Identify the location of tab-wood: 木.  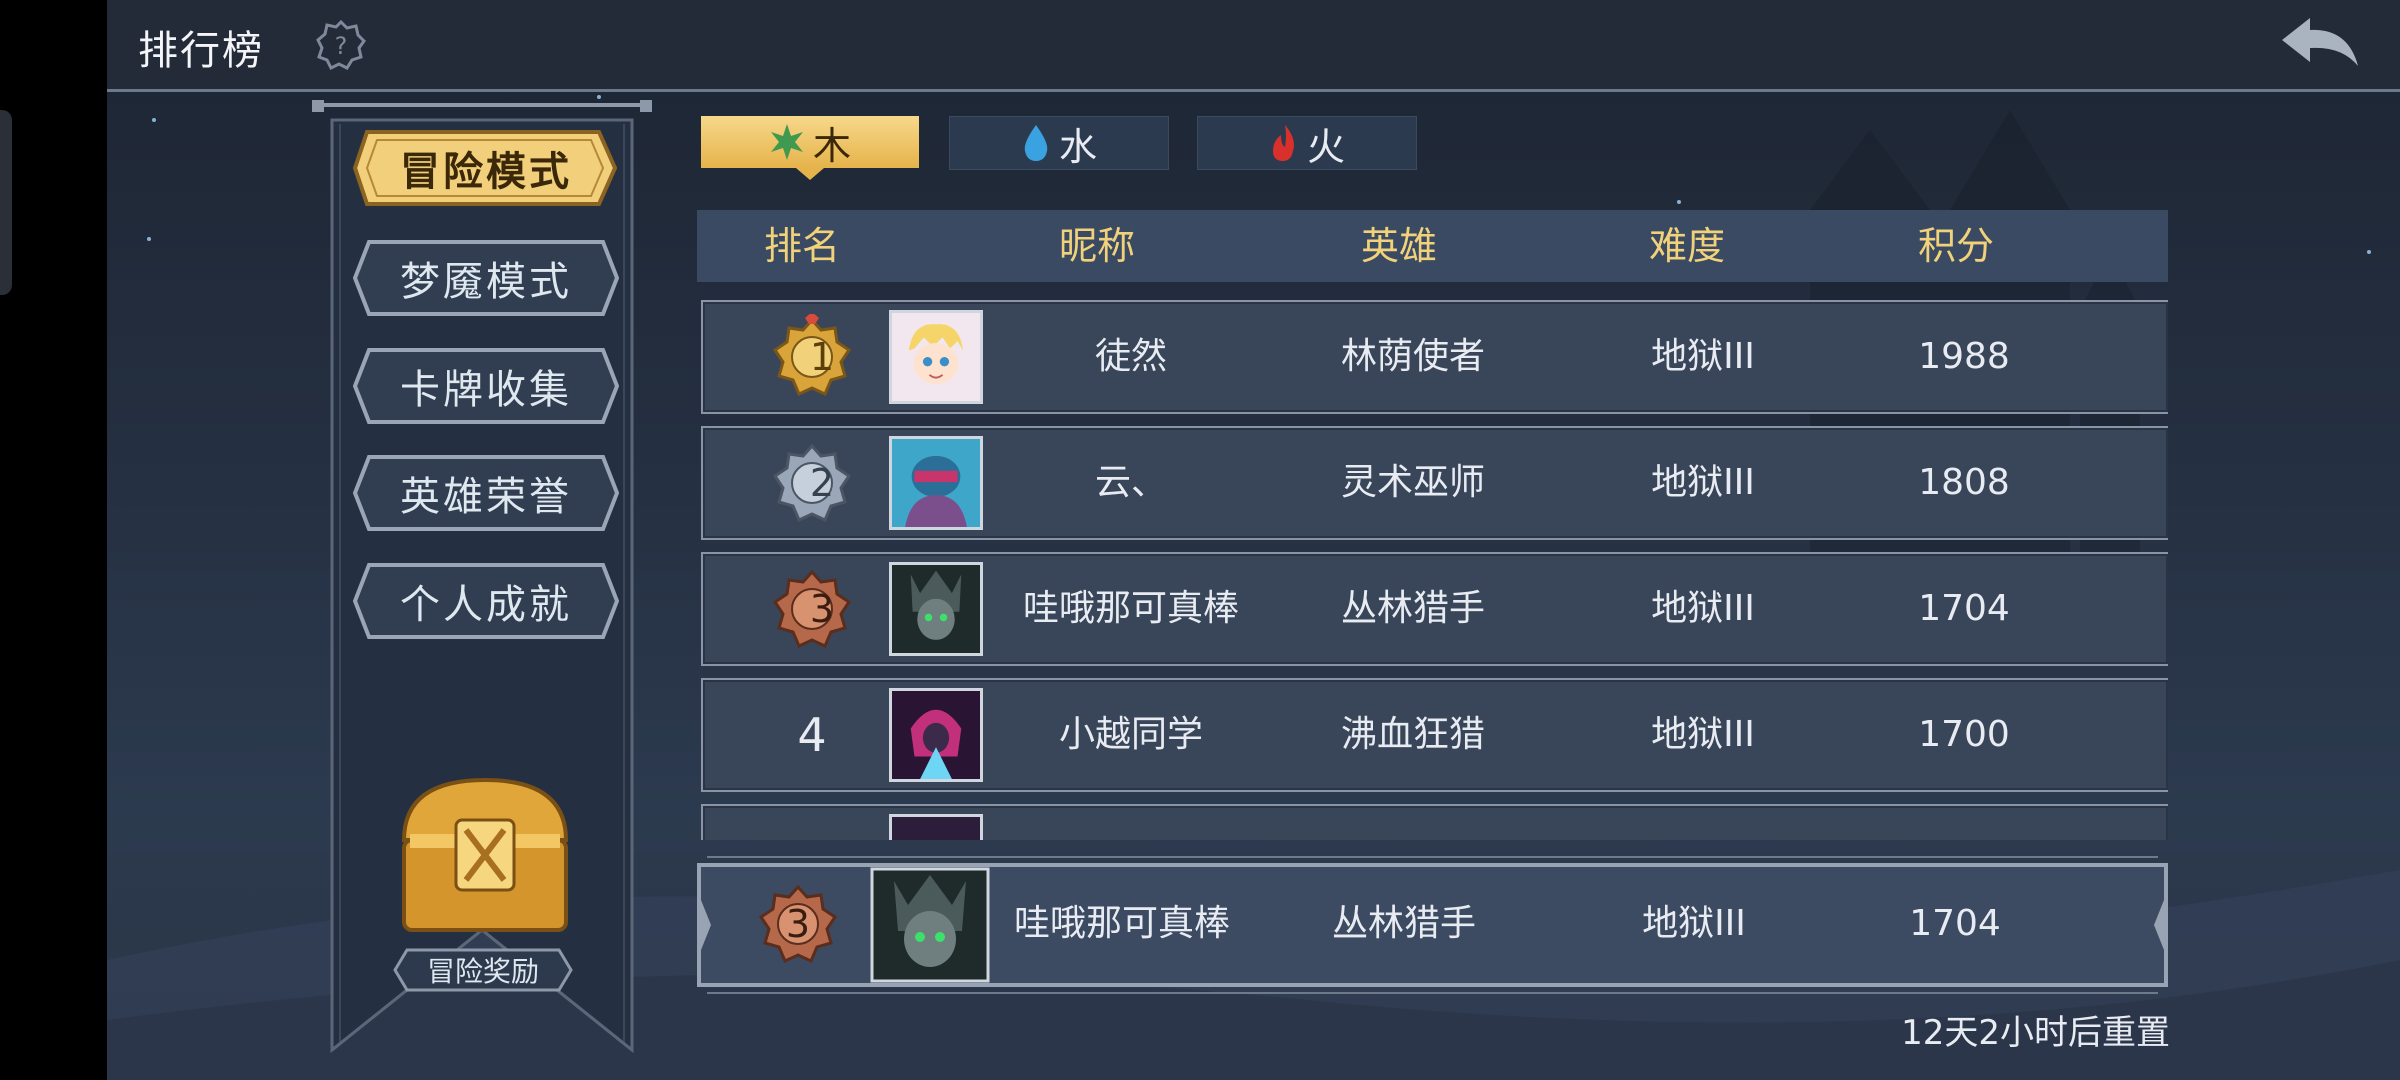
(810, 142).